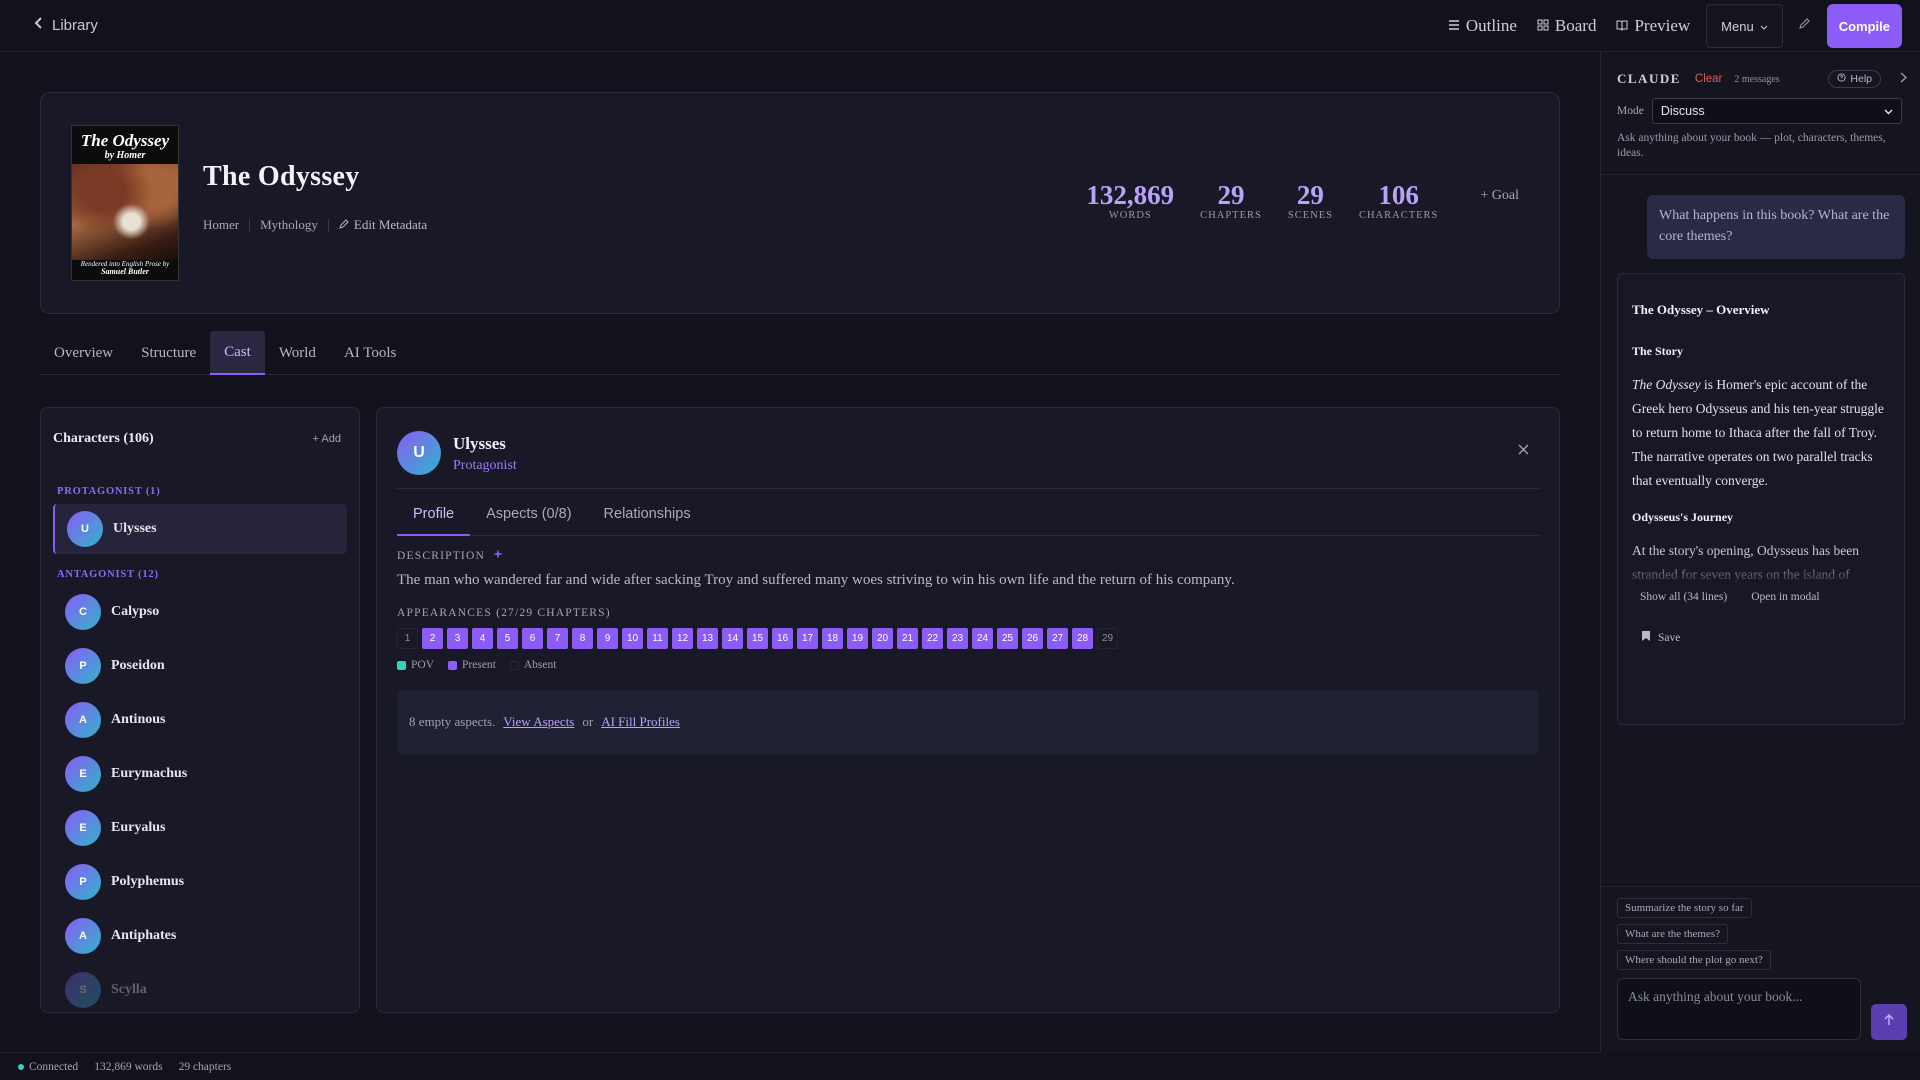  I want to click on character-item-antiphates: A Antiphates, so click(200, 936).